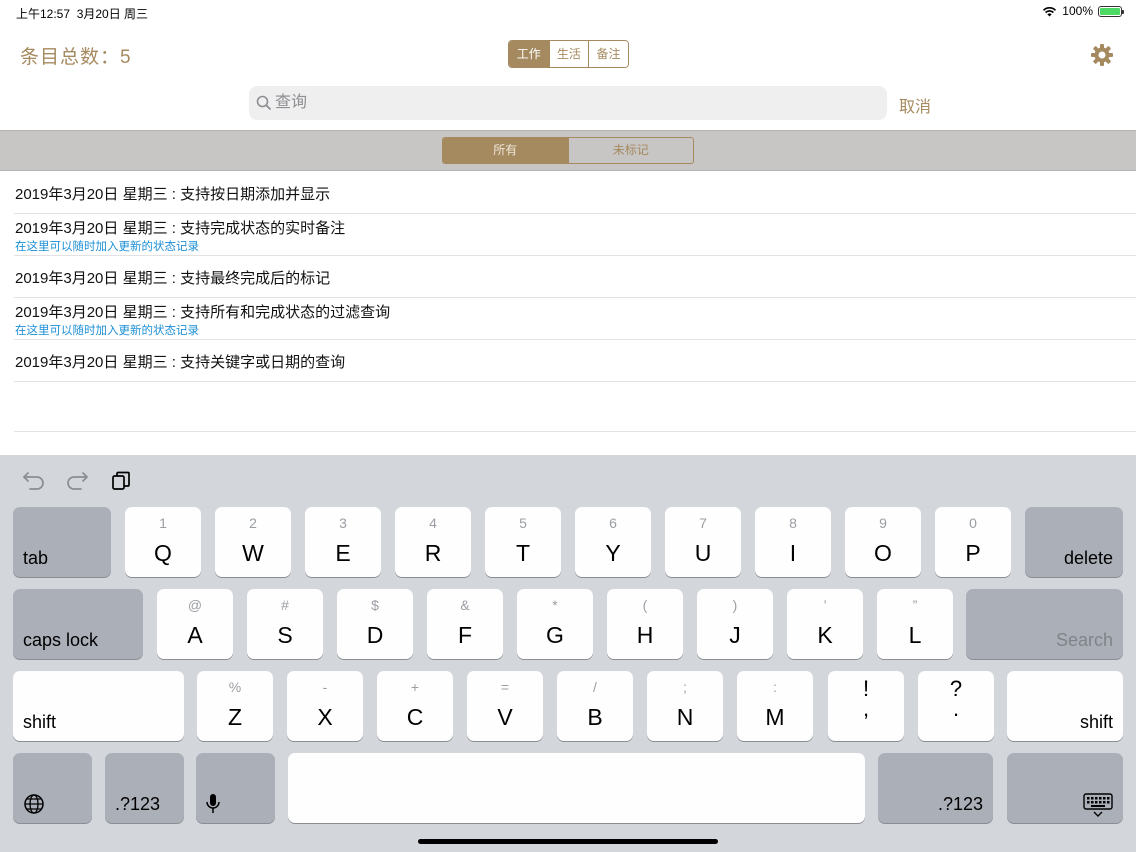 The height and width of the screenshot is (852, 1136). What do you see at coordinates (1102, 55) in the screenshot?
I see `gear-icon` at bounding box center [1102, 55].